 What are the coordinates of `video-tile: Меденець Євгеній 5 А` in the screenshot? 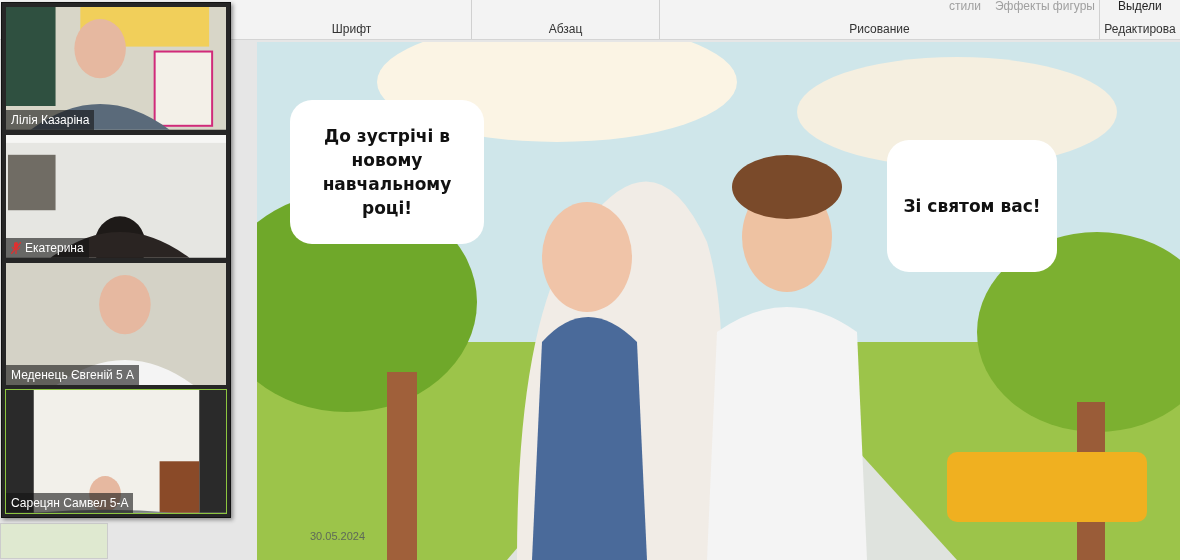 It's located at (116, 324).